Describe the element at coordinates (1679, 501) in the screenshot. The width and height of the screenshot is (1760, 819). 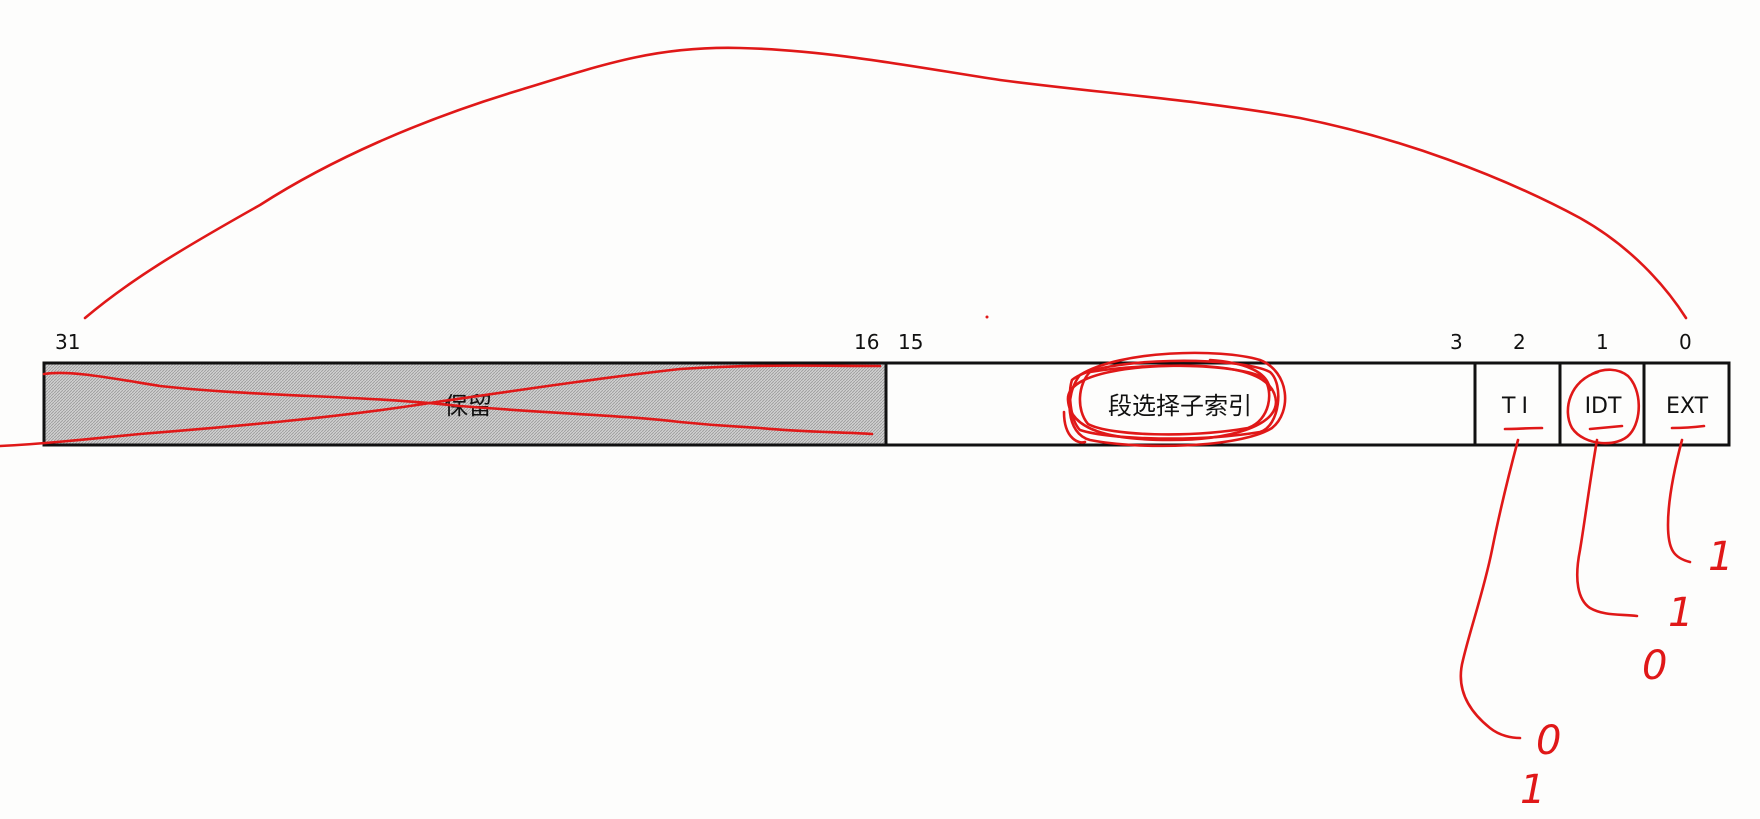
I see `ext-leader-line` at that location.